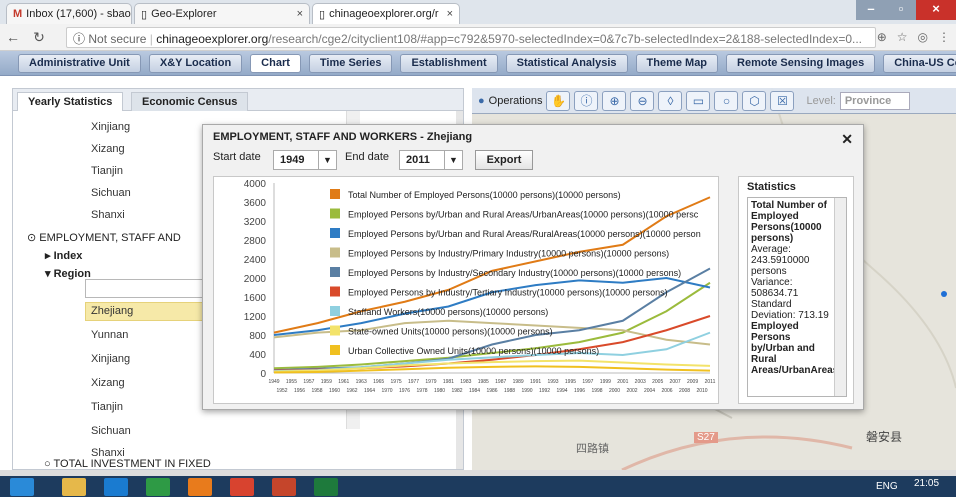 This screenshot has width=956, height=497. What do you see at coordinates (500, 382) in the screenshot?
I see `x-tick-label: 1987` at bounding box center [500, 382].